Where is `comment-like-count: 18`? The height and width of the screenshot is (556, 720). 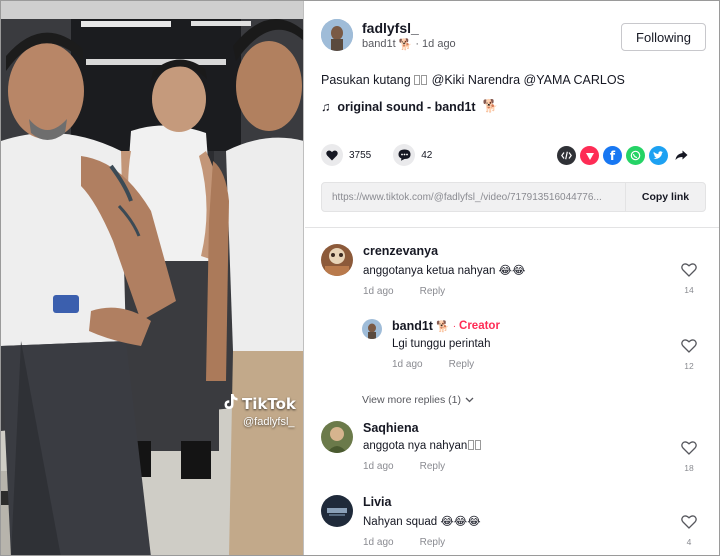
comment-like-count: 18 is located at coordinates (689, 468).